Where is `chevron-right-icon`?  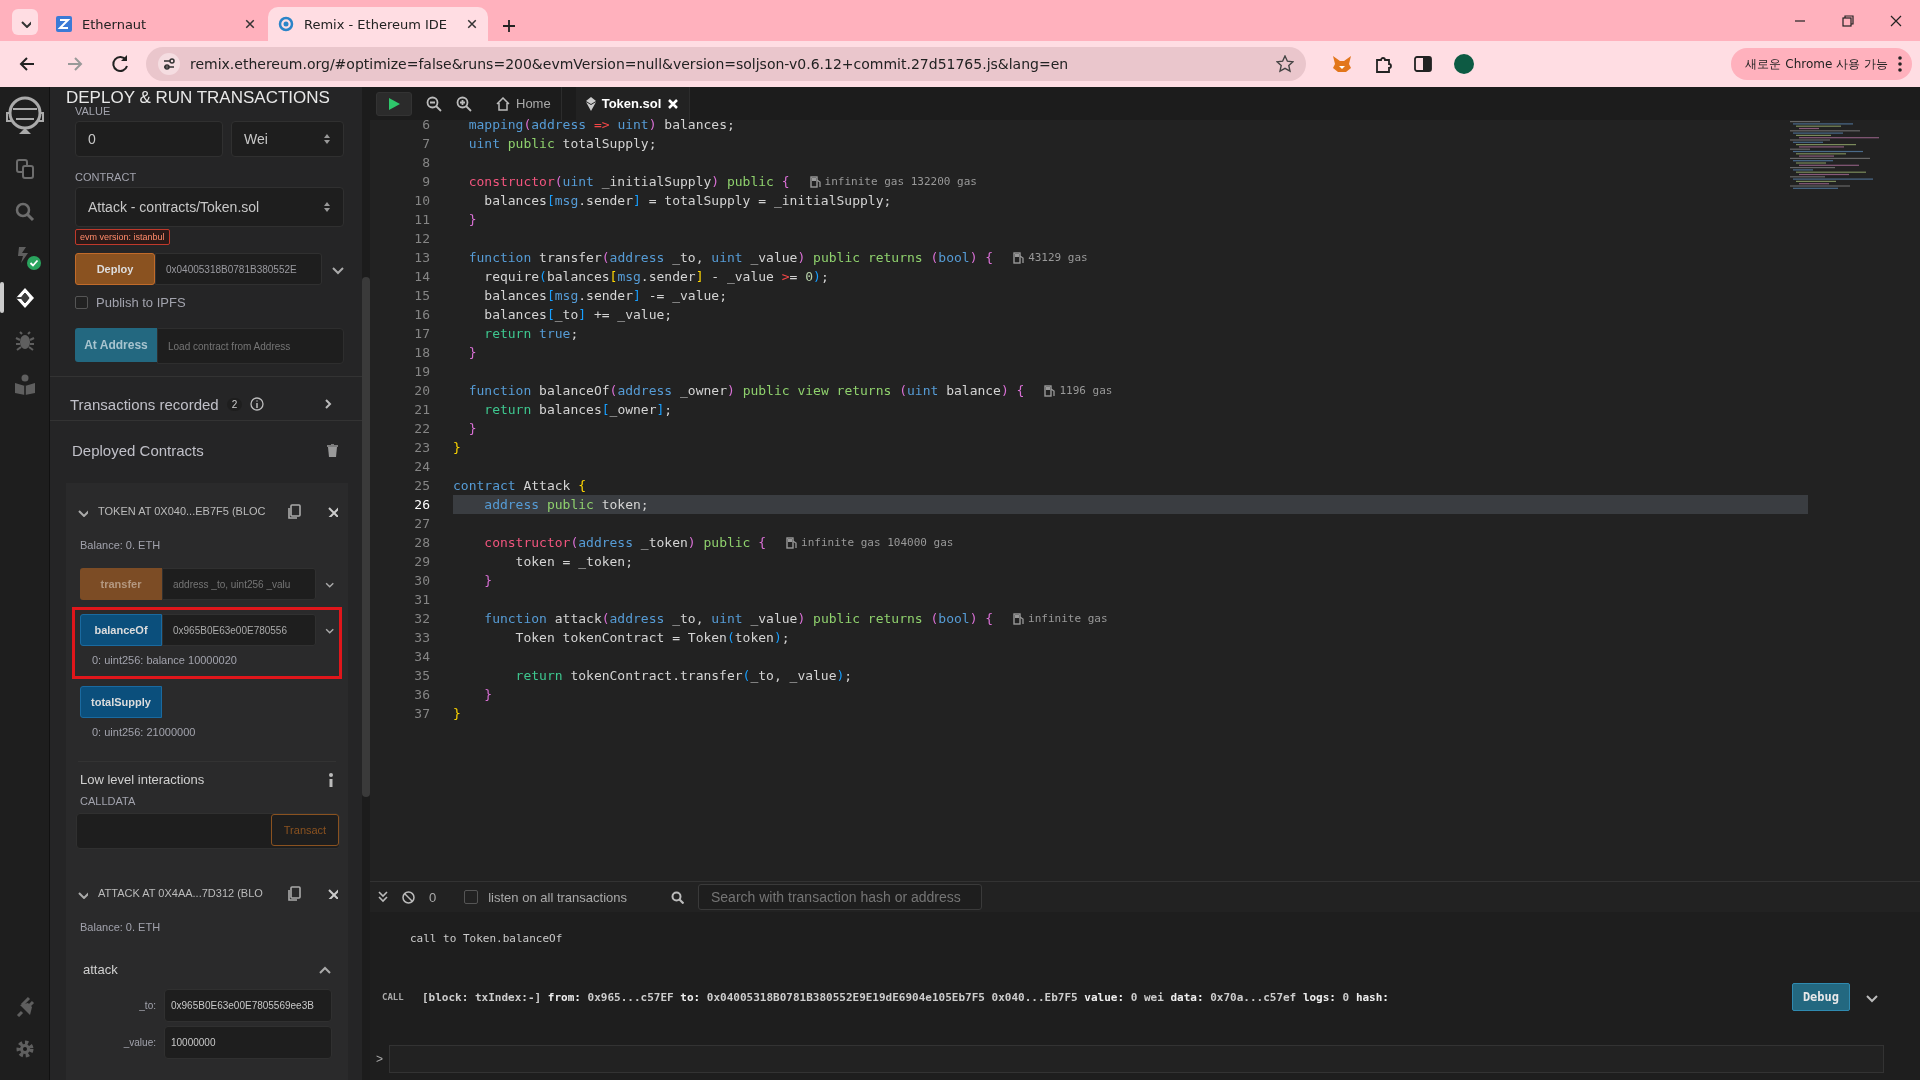 chevron-right-icon is located at coordinates (328, 404).